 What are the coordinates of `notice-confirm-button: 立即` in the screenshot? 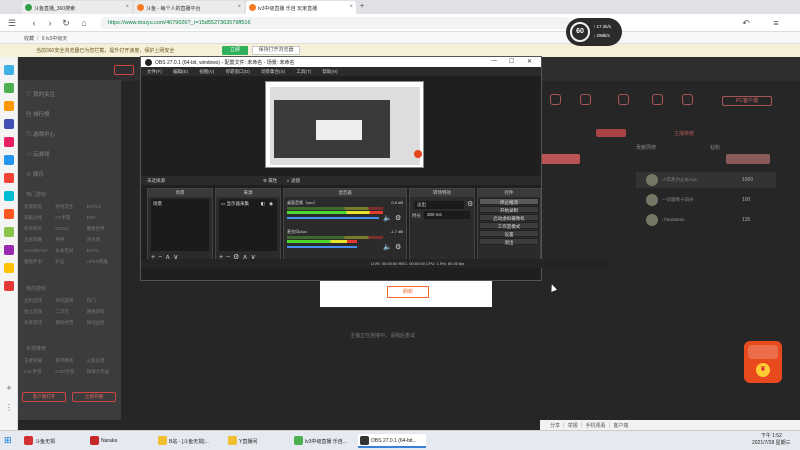 It's located at (235, 50).